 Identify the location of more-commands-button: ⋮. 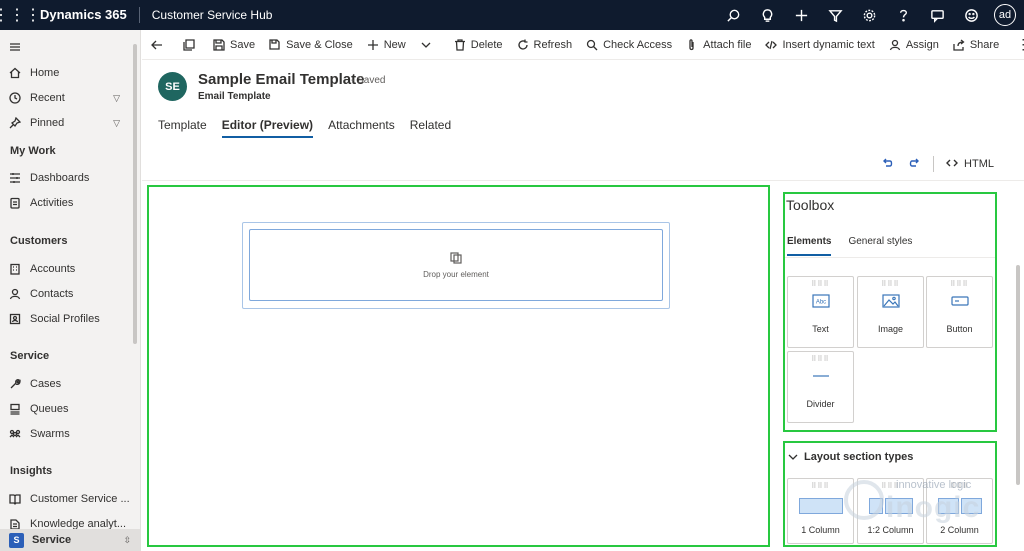
(1015, 45).